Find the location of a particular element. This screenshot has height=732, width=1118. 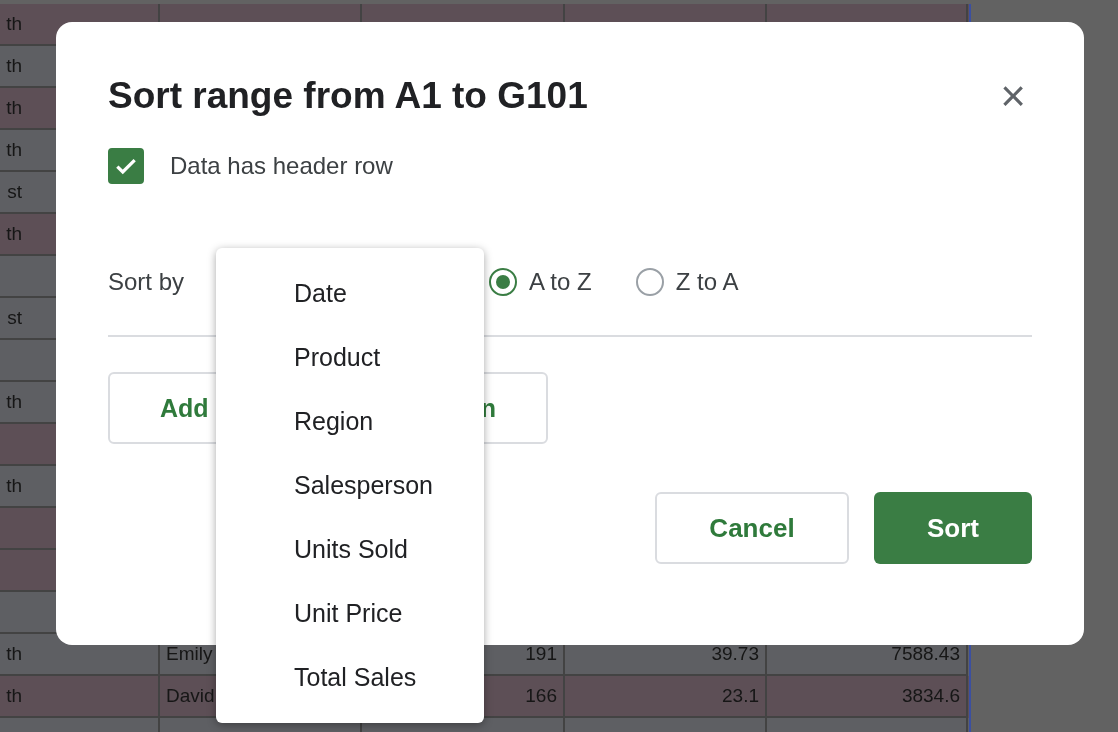

menu-item: Date is located at coordinates (350, 293).